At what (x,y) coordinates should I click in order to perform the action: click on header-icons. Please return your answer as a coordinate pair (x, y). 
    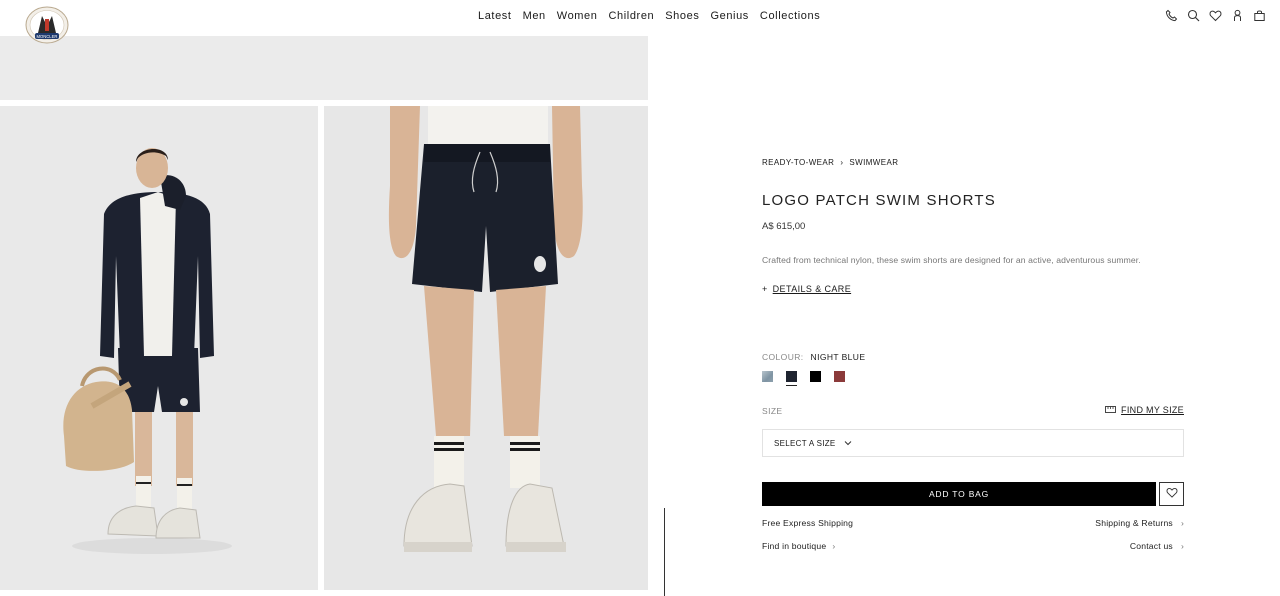
    Looking at the image, I should click on (1215, 15).